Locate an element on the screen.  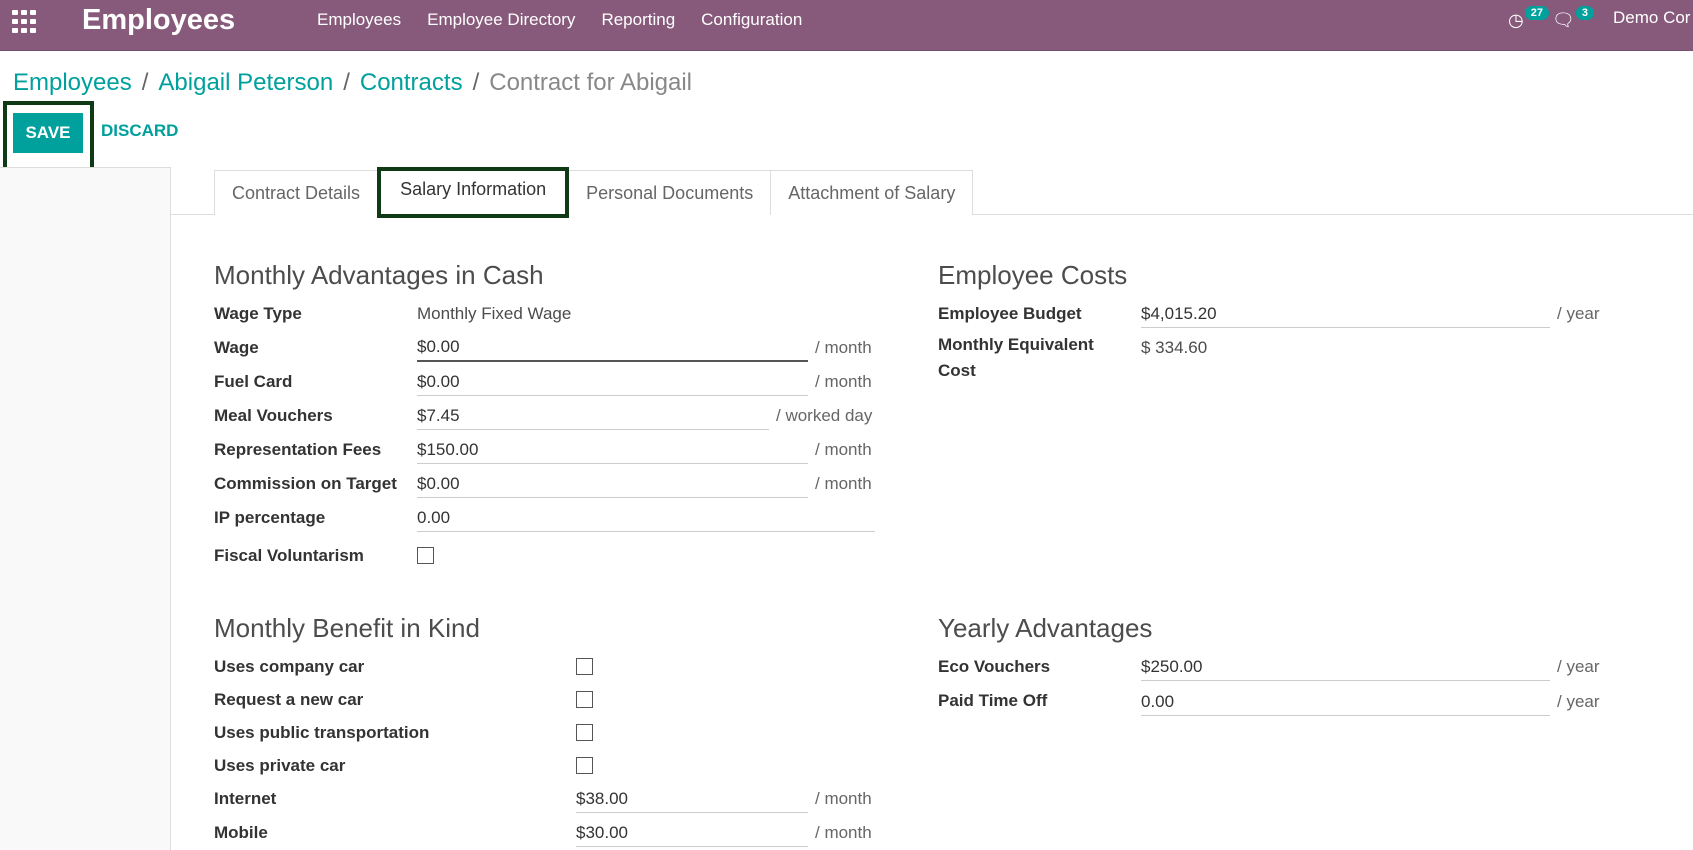
breadcrumb-contracts: Contracts is located at coordinates (411, 82).